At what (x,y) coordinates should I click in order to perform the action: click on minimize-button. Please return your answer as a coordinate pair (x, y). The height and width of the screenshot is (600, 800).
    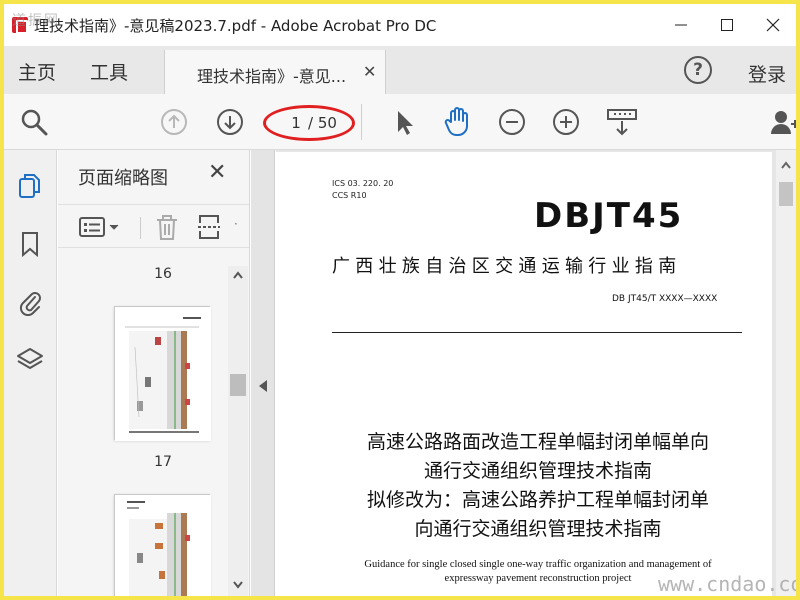
    Looking at the image, I should click on (681, 25).